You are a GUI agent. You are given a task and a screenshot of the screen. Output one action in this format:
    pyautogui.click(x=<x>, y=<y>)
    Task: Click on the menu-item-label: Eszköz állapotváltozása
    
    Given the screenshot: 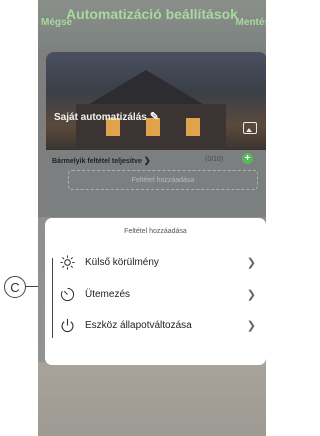 What is the action you would take?
    pyautogui.click(x=138, y=325)
    